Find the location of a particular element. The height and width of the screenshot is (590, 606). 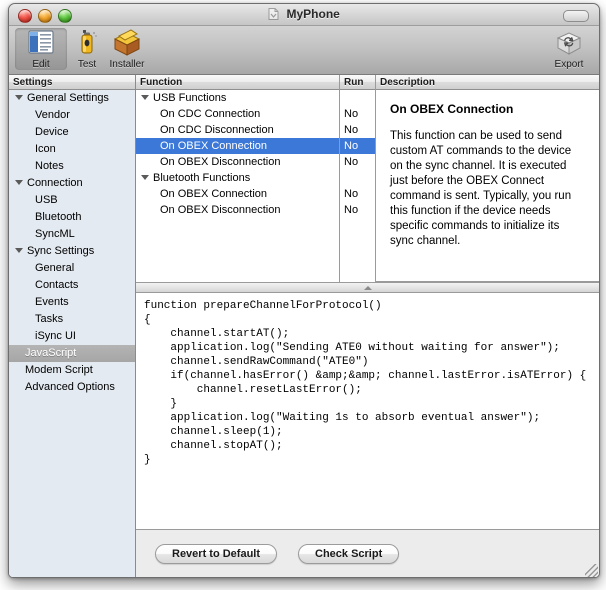

sidebar-item-label: USB is located at coordinates (46, 200).